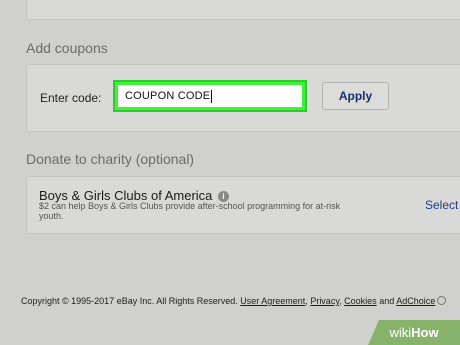 The width and height of the screenshot is (460, 345). What do you see at coordinates (355, 96) in the screenshot?
I see `apply-button: Apply` at bounding box center [355, 96].